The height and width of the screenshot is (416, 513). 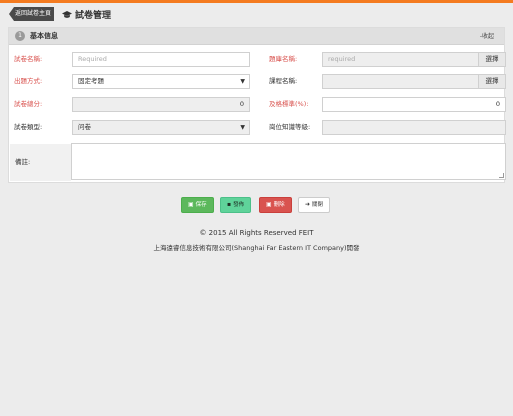 What do you see at coordinates (93, 16) in the screenshot?
I see `page-title-text: 試卷管理` at bounding box center [93, 16].